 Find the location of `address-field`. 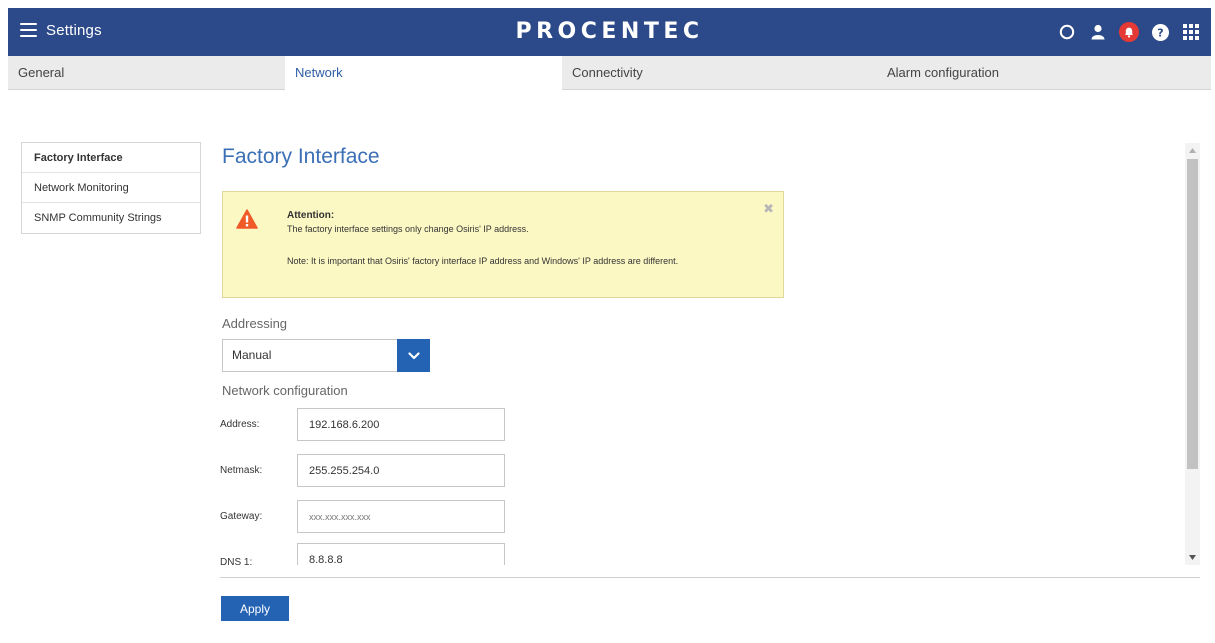

address-field is located at coordinates (401, 424).